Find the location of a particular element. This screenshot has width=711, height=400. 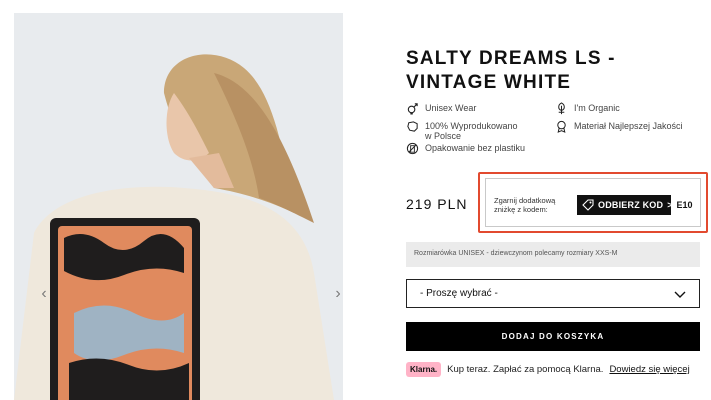

chevron-down-icon is located at coordinates (680, 294).